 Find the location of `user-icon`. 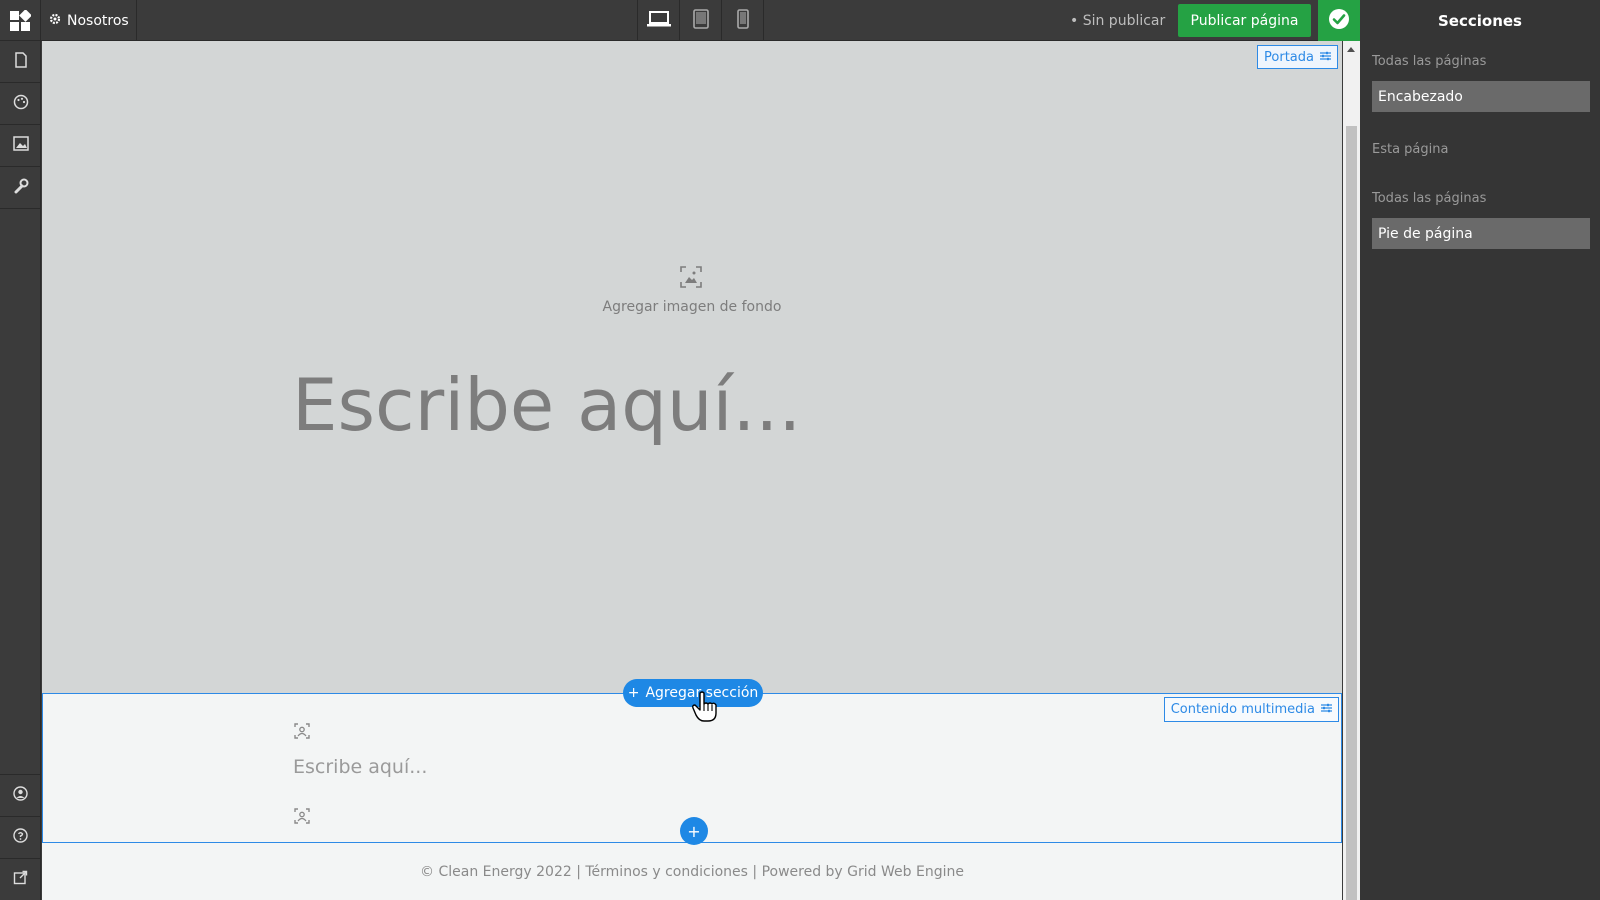

user-icon is located at coordinates (20, 795).